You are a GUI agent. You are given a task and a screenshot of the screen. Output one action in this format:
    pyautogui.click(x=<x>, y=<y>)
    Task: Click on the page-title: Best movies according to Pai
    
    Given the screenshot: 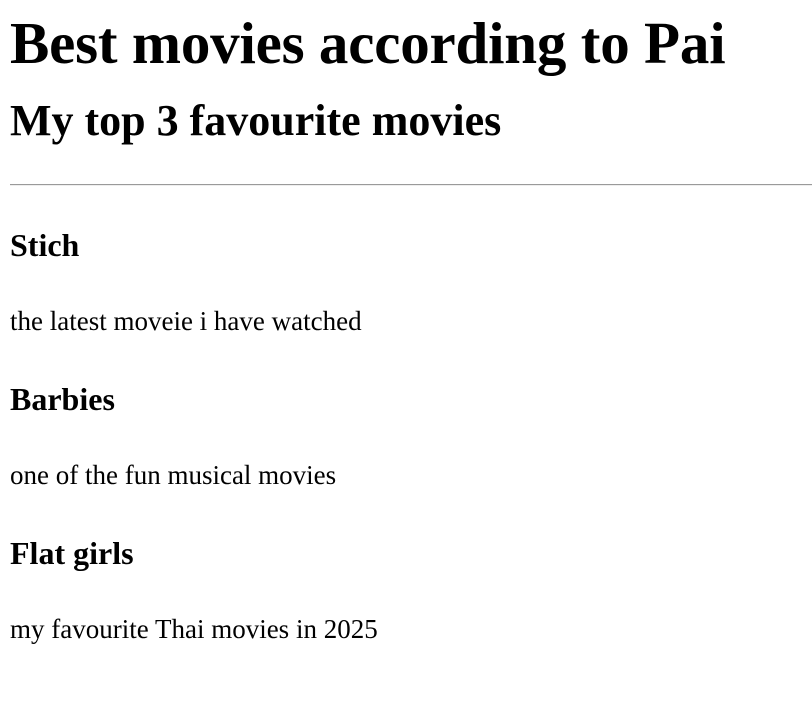 What is the action you would take?
    pyautogui.click(x=368, y=43)
    